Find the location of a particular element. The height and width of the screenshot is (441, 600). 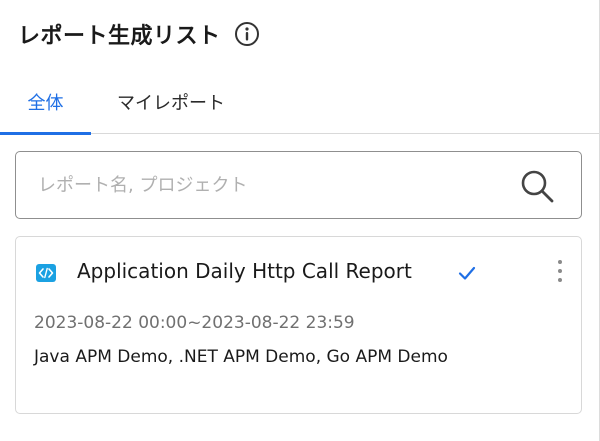

tab-my-reports: マイレポート is located at coordinates (171, 106).